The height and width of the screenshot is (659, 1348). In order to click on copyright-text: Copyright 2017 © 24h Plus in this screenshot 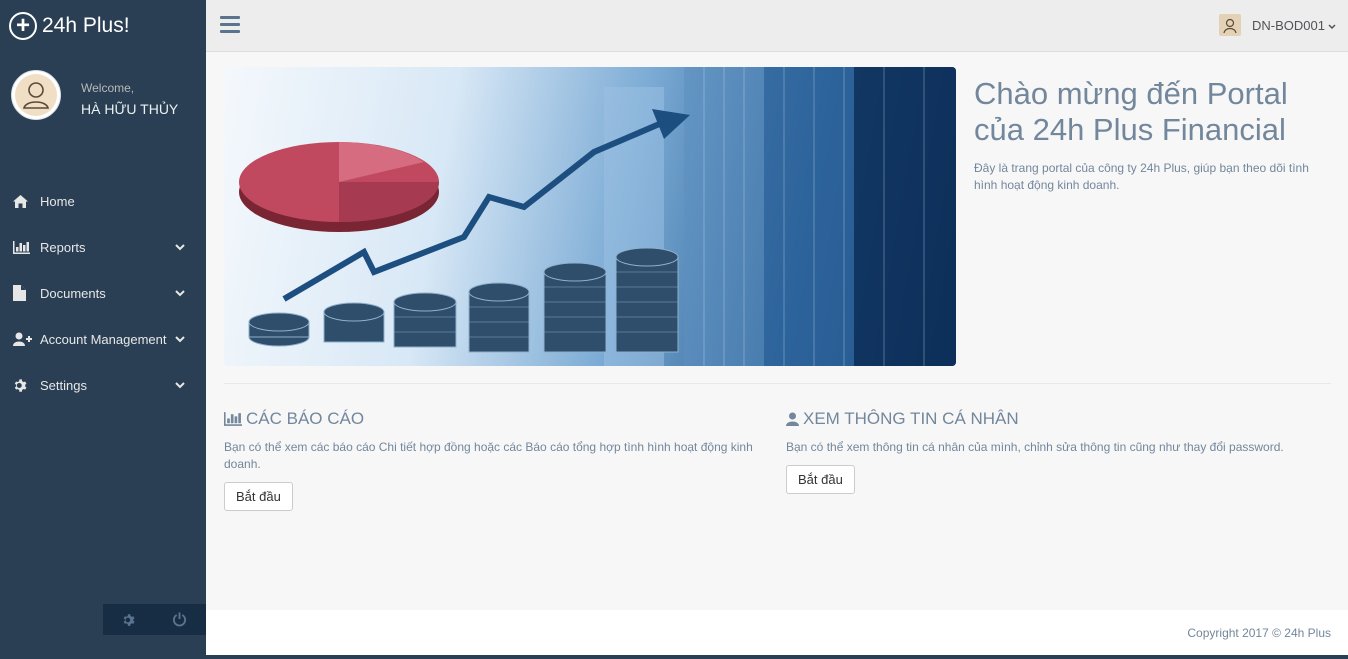, I will do `click(1259, 633)`.